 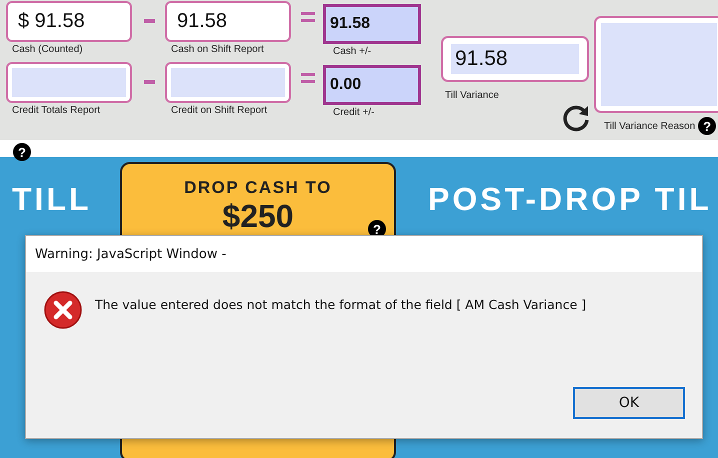 What do you see at coordinates (576, 118) in the screenshot?
I see `refresh-icon` at bounding box center [576, 118].